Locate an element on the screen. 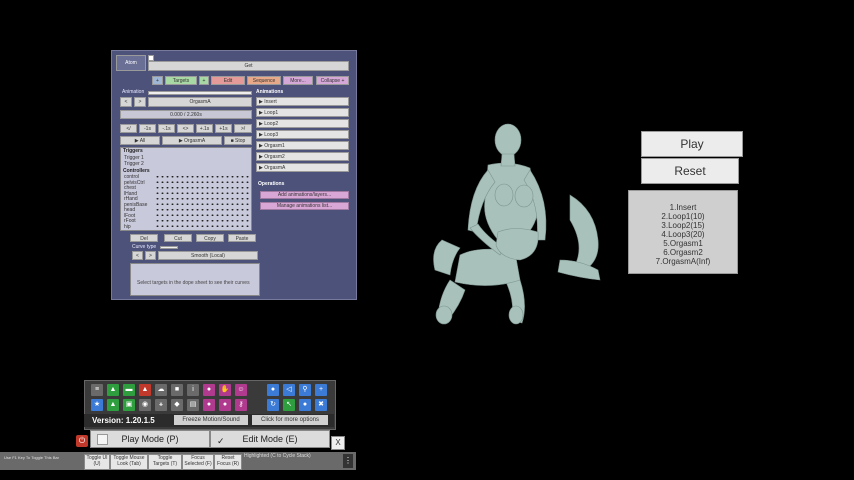 Image resolution: width=854 pixels, height=480 pixels. tab-edit: Edit is located at coordinates (228, 80).